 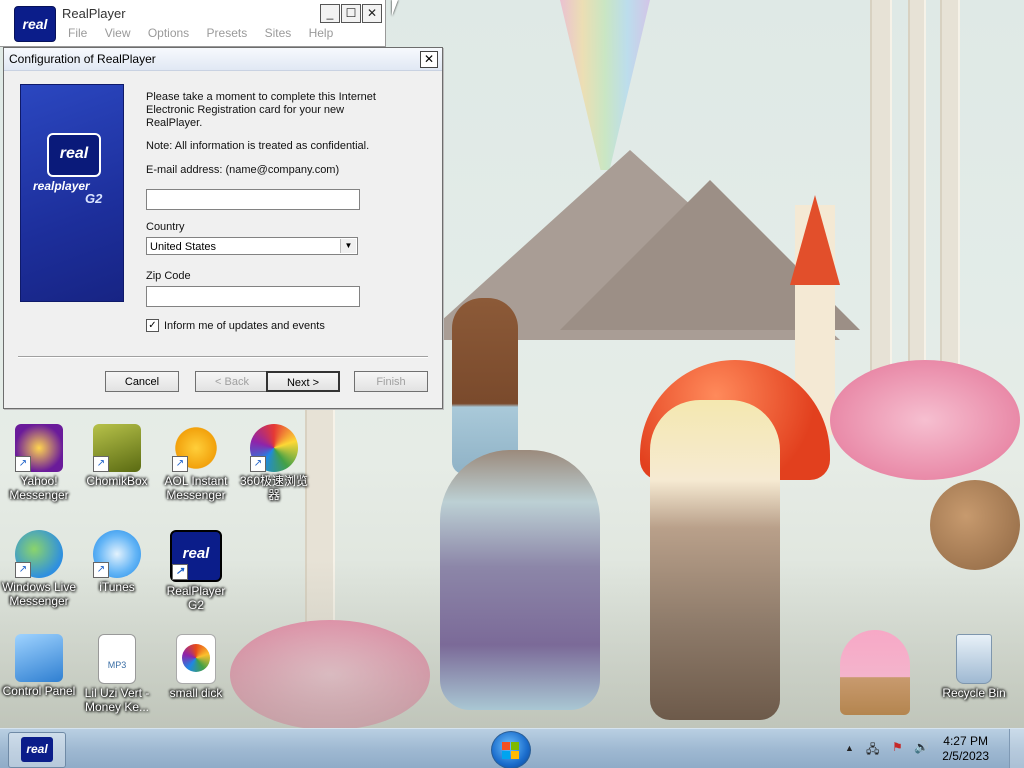 What do you see at coordinates (710, 255) in the screenshot?
I see `wallpaper-mountain-small` at bounding box center [710, 255].